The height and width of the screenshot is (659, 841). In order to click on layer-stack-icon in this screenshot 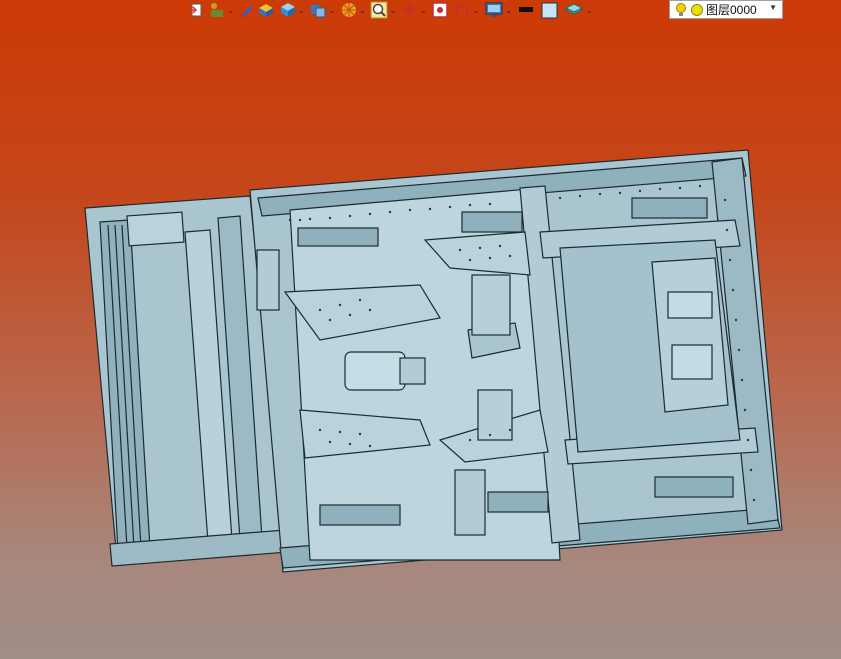, I will do `click(574, 9)`.